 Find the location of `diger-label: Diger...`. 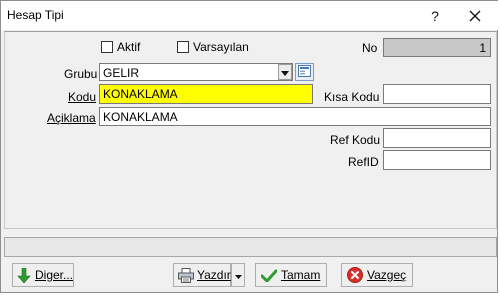

diger-label: Diger... is located at coordinates (53, 275).